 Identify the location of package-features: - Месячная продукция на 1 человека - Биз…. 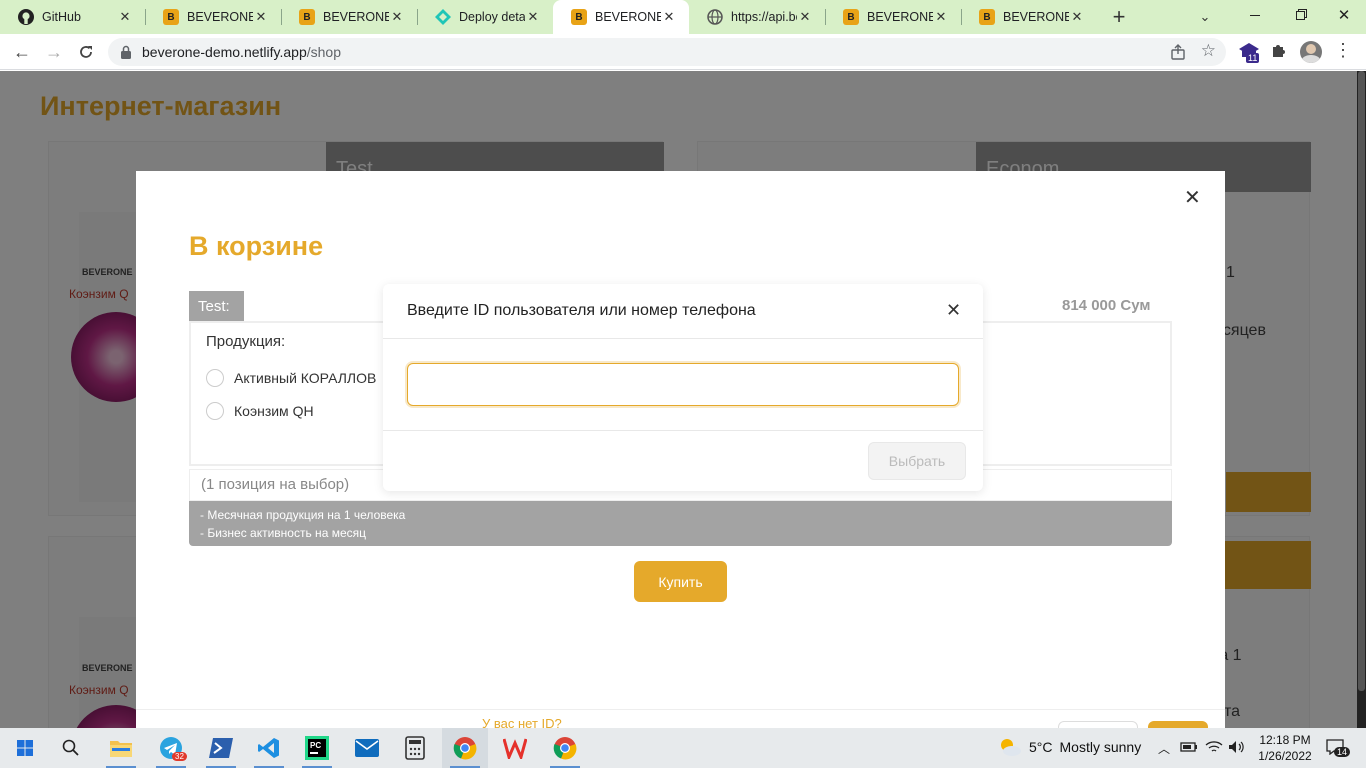
(680, 523).